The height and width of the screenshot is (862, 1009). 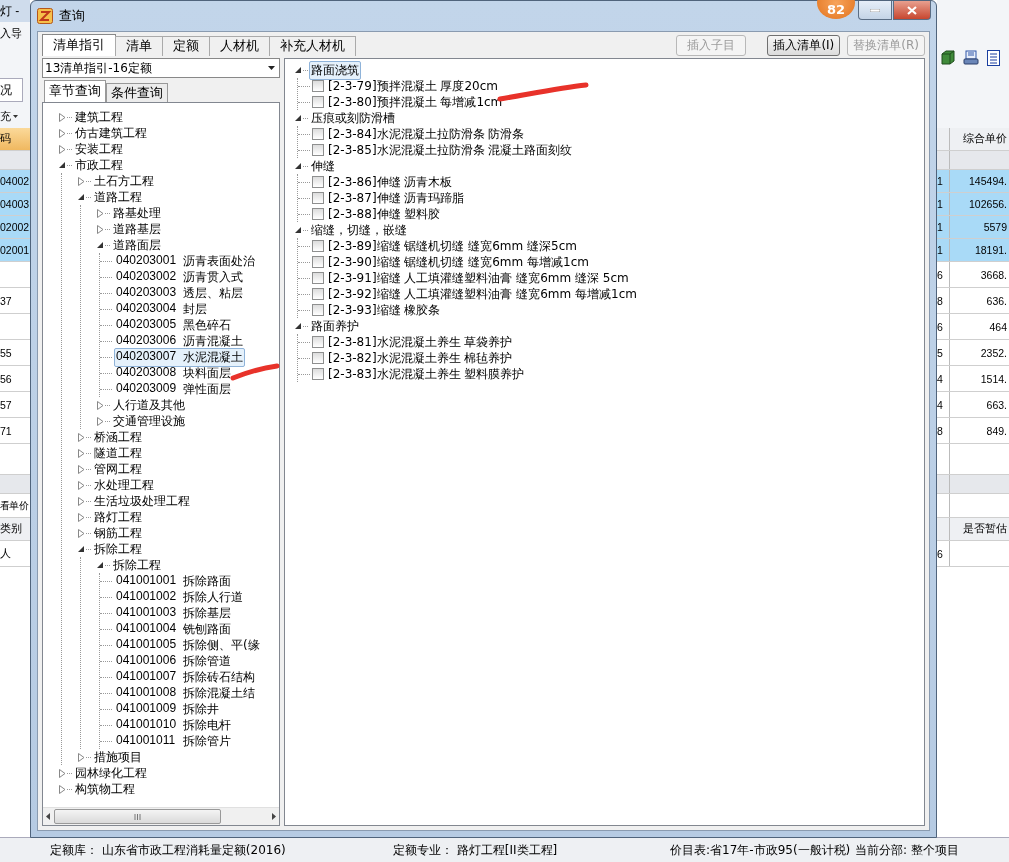 What do you see at coordinates (15, 227) in the screenshot?
I see `table-cell: 02002` at bounding box center [15, 227].